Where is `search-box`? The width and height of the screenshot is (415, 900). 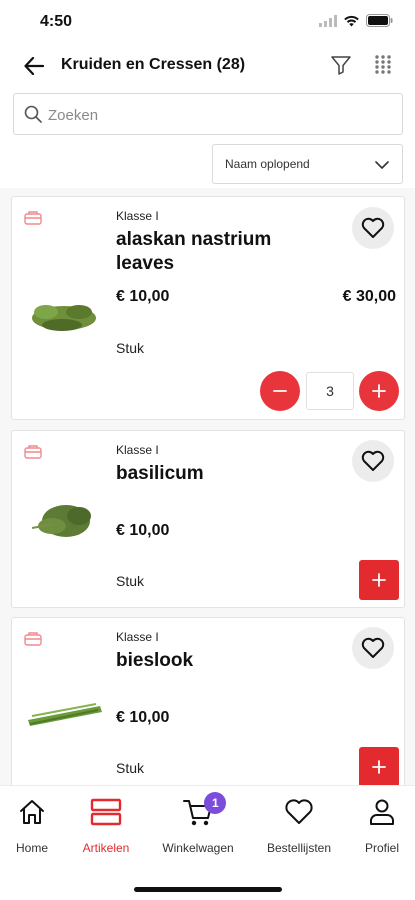 search-box is located at coordinates (208, 114).